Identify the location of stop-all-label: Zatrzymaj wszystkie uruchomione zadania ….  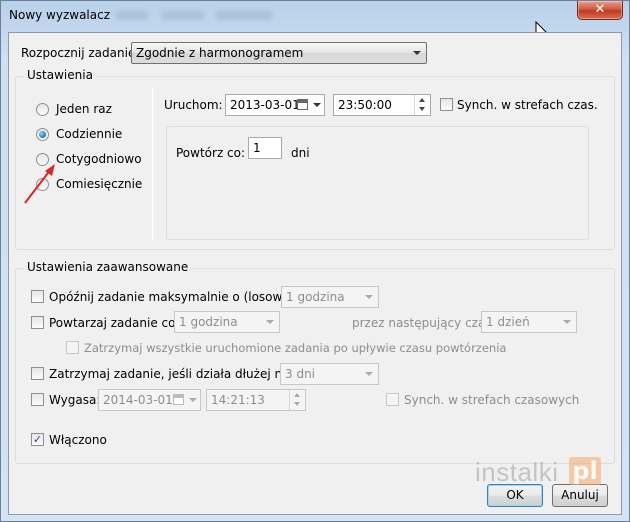
(295, 348).